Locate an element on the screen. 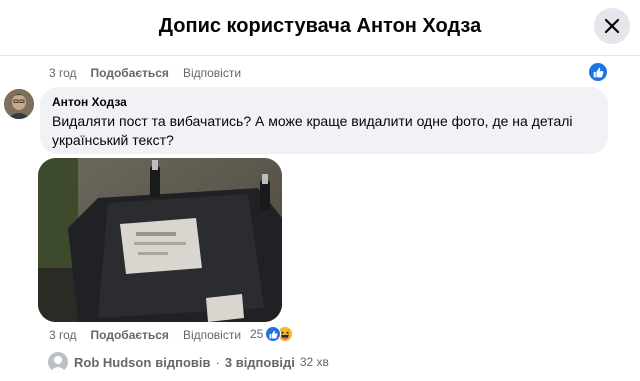  reaction-summary: 25 is located at coordinates (272, 334).